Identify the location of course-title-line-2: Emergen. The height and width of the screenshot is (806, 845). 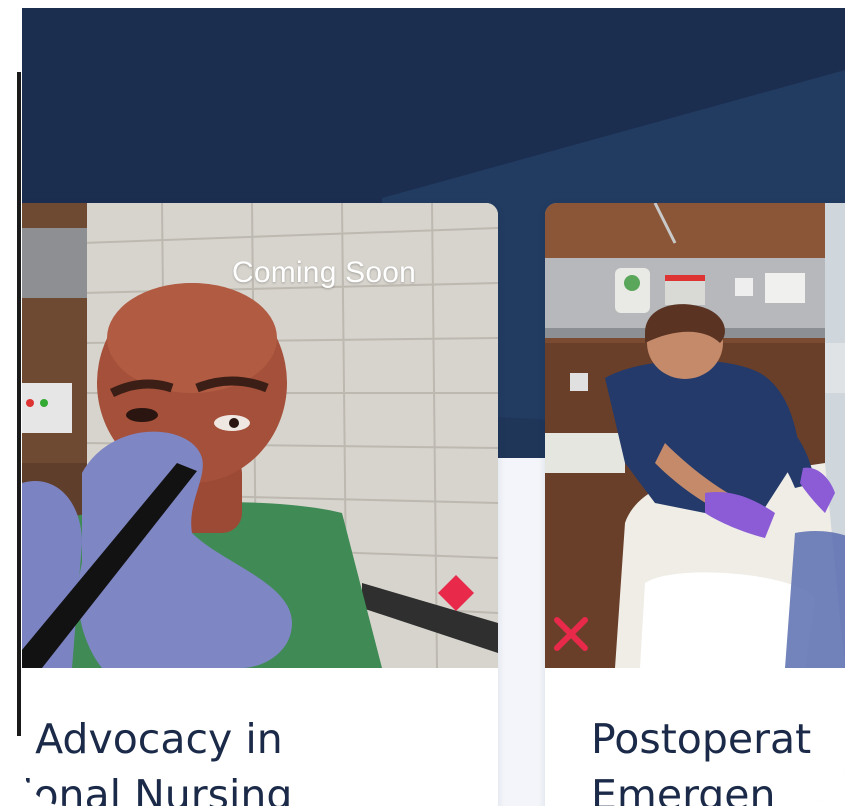
(683, 788).